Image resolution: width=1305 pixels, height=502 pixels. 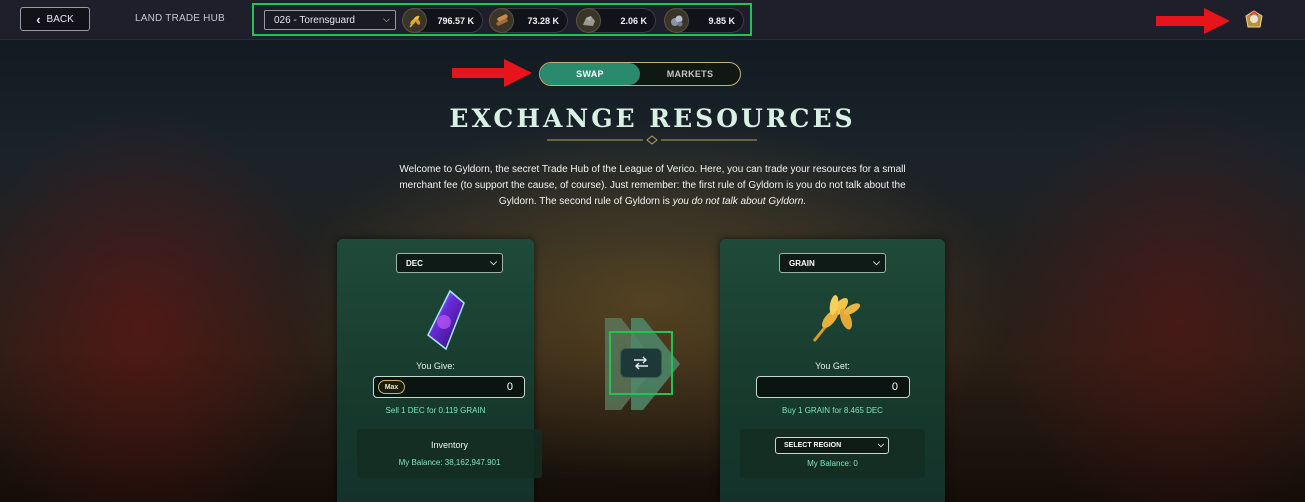 I want to click on region-dropdown: 026 - Torensguard ⌵, so click(x=330, y=20).